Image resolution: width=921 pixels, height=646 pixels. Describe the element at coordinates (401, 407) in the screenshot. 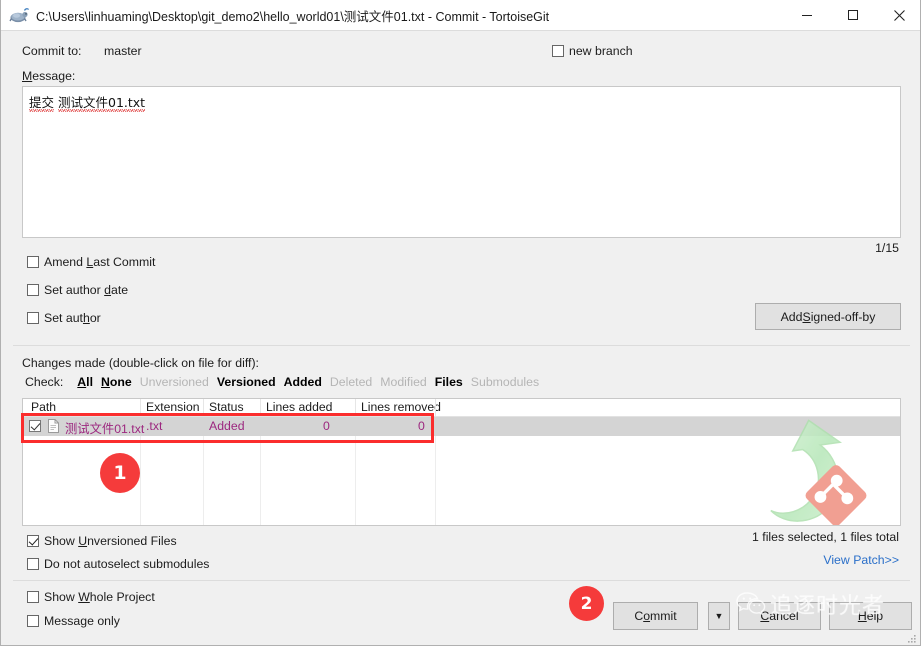

I see `column-header-lines-removed: Lines removed` at that location.